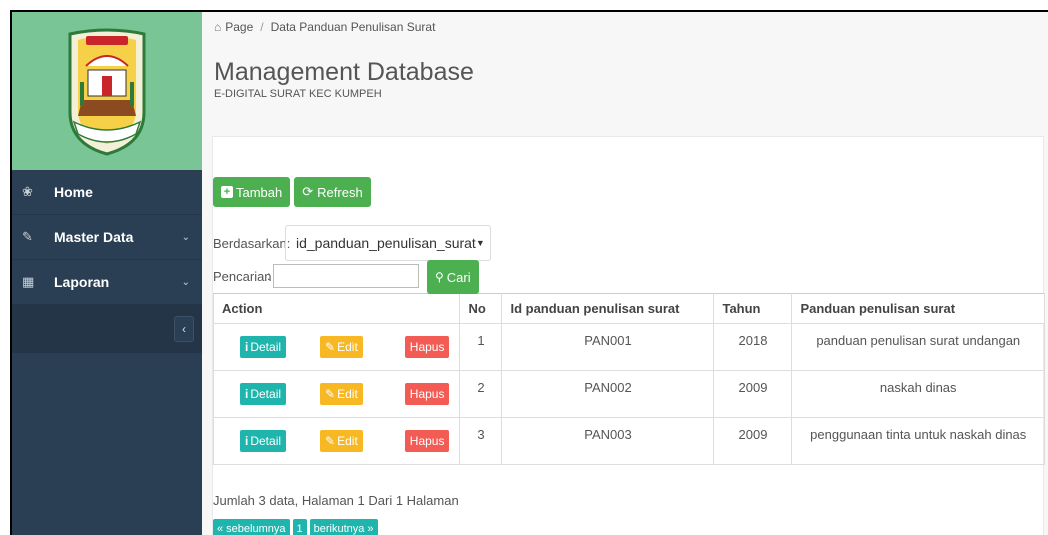  What do you see at coordinates (608, 441) in the screenshot?
I see `cell-id: PAN003` at bounding box center [608, 441].